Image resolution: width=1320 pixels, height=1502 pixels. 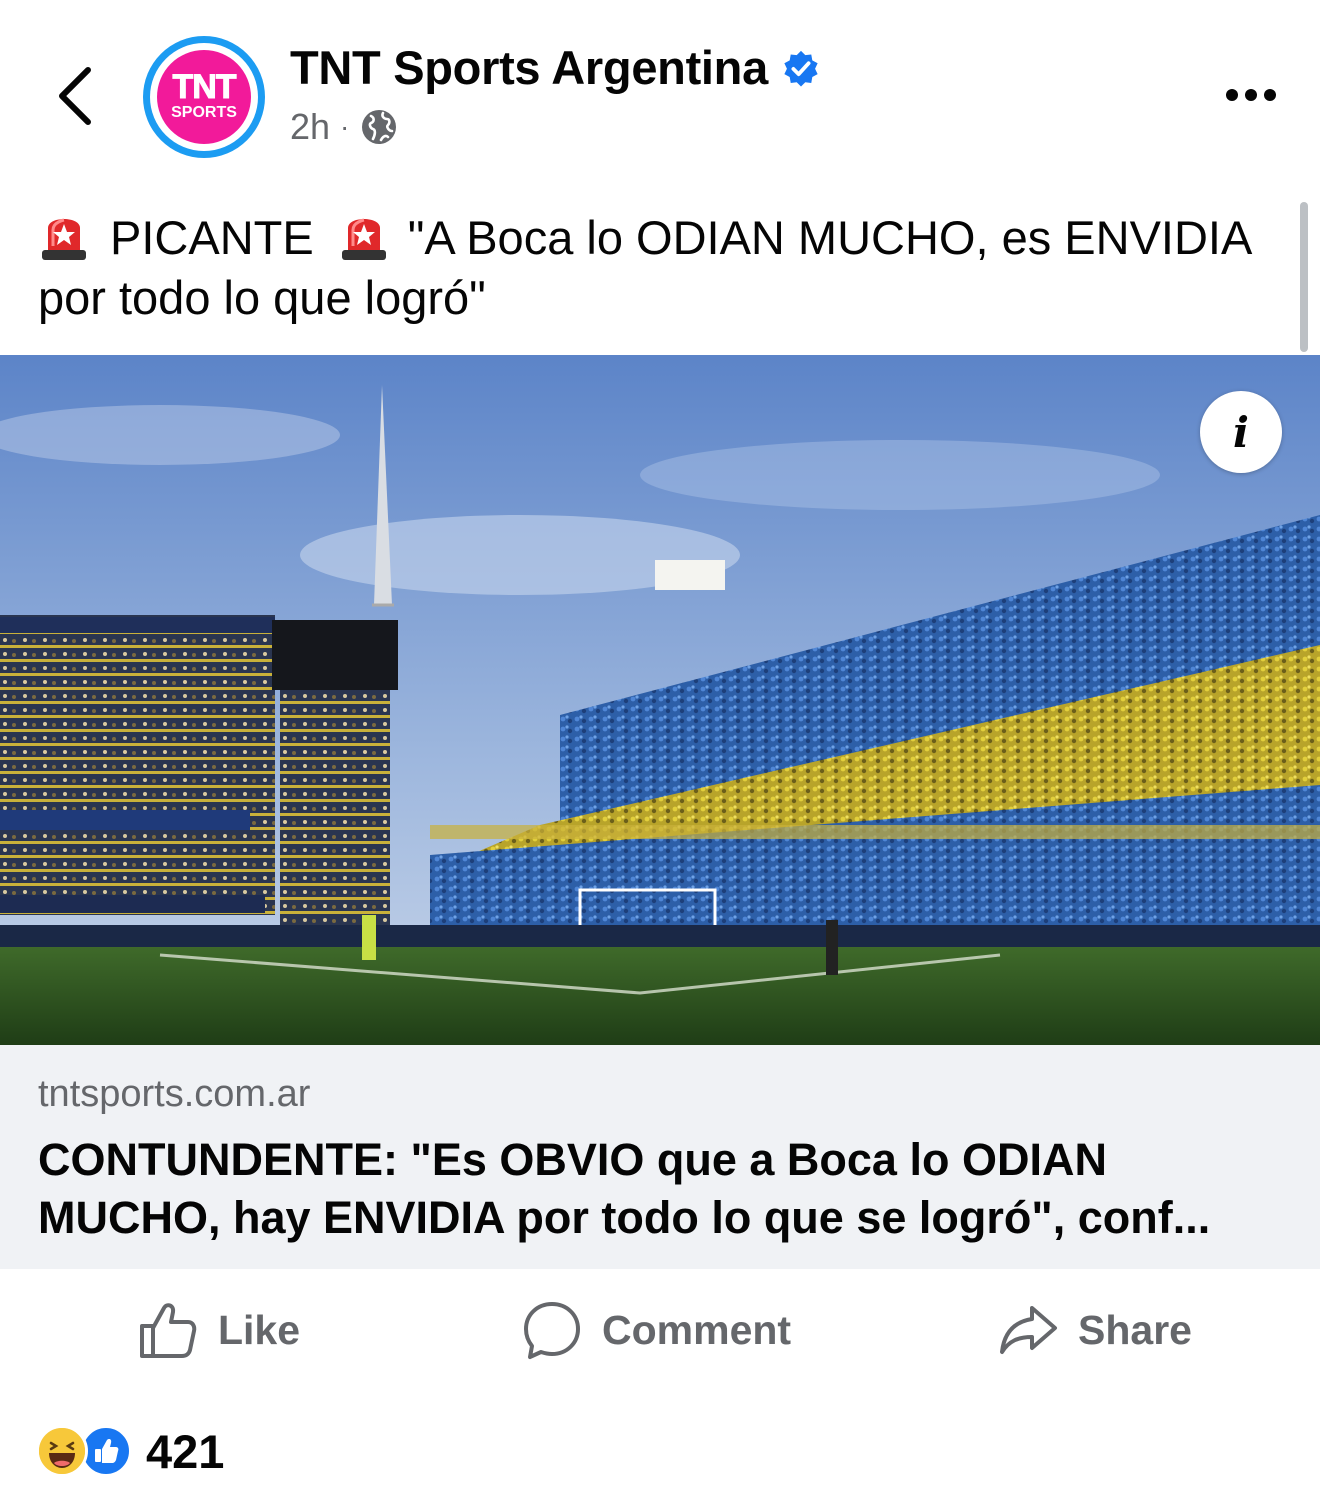 What do you see at coordinates (185, 1451) in the screenshot?
I see `reaction-count: 421` at bounding box center [185, 1451].